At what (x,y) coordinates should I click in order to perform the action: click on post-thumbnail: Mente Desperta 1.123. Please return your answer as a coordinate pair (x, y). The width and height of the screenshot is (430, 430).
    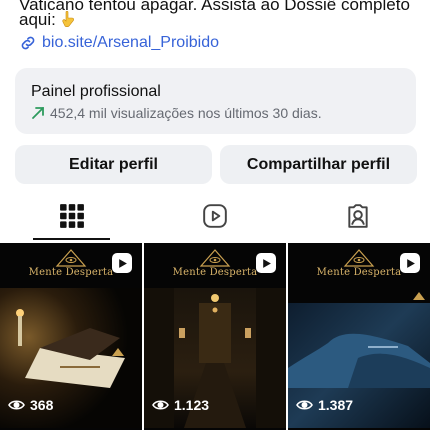
    Looking at the image, I should click on (215, 336).